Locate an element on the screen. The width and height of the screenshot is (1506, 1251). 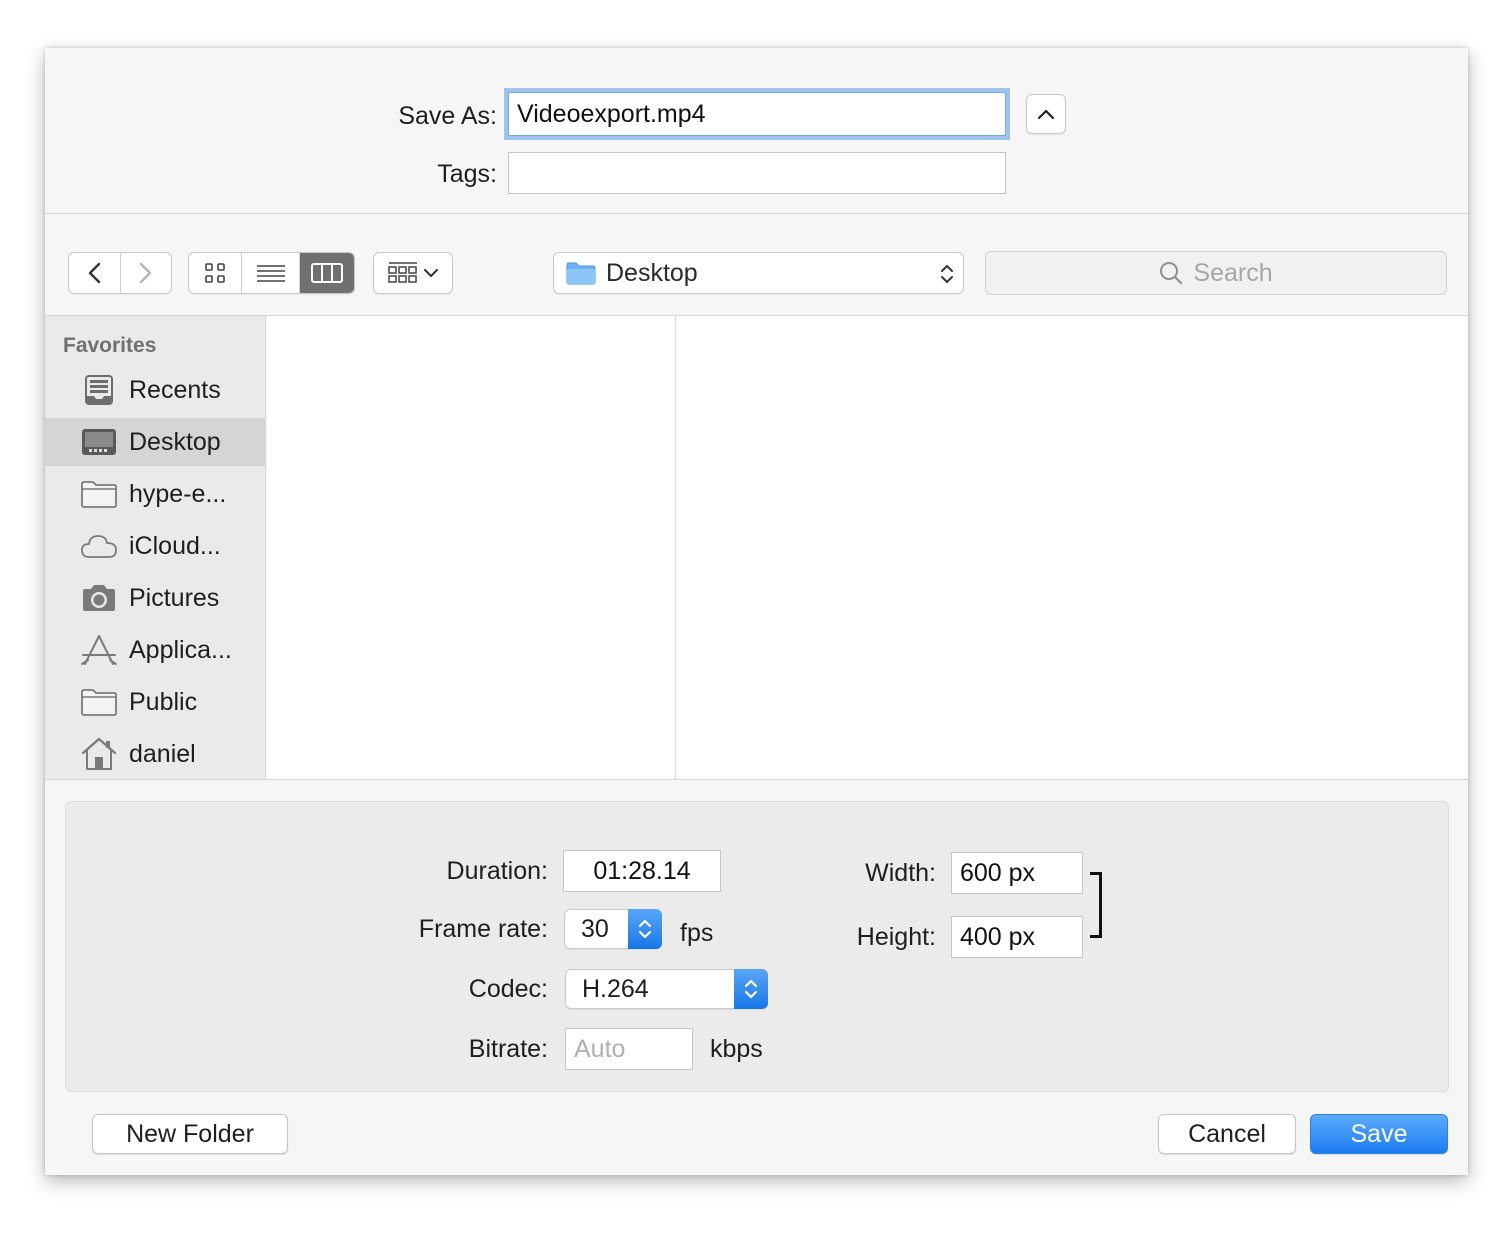
duration-label: Duration: is located at coordinates (497, 871).